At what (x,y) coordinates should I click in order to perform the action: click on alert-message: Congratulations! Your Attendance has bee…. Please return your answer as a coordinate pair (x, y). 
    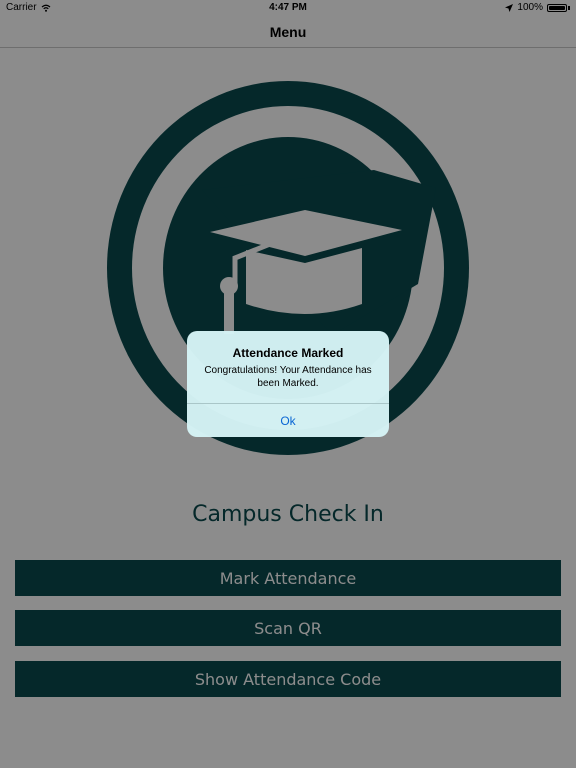
    Looking at the image, I should click on (288, 377).